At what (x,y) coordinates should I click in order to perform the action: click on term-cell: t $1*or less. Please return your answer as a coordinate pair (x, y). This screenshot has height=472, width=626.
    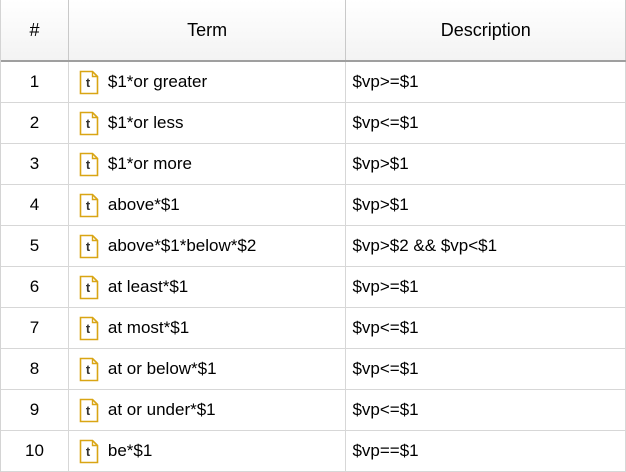
    Looking at the image, I should click on (208, 123).